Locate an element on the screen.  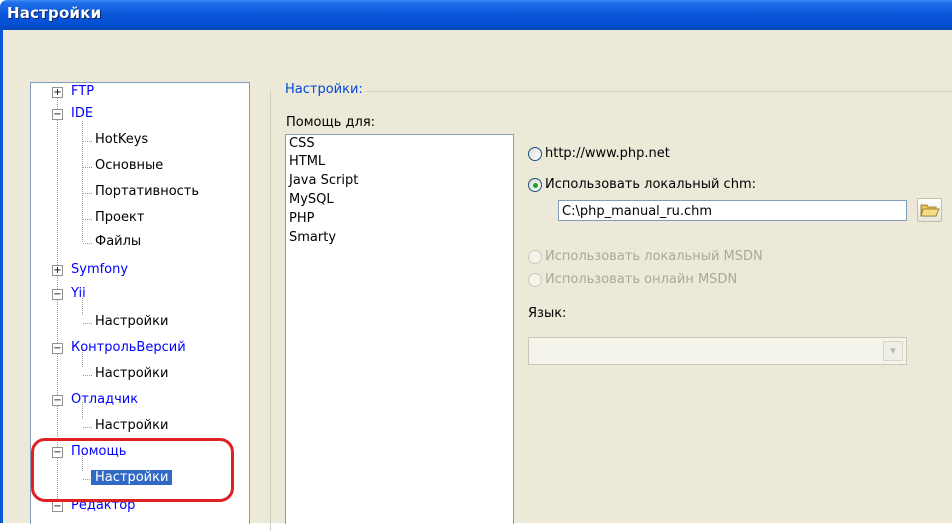
tree-node-label: Yii is located at coordinates (78, 293).